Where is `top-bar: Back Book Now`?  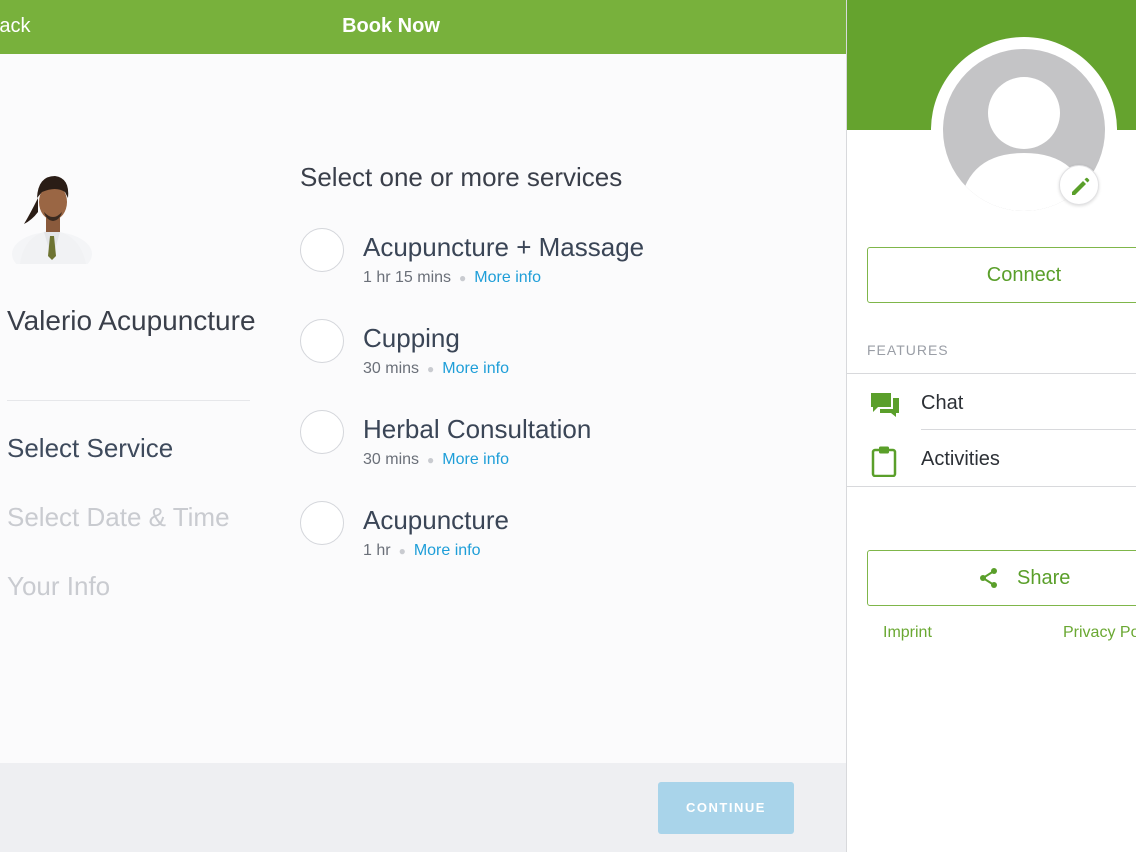 top-bar: Back Book Now is located at coordinates (423, 27).